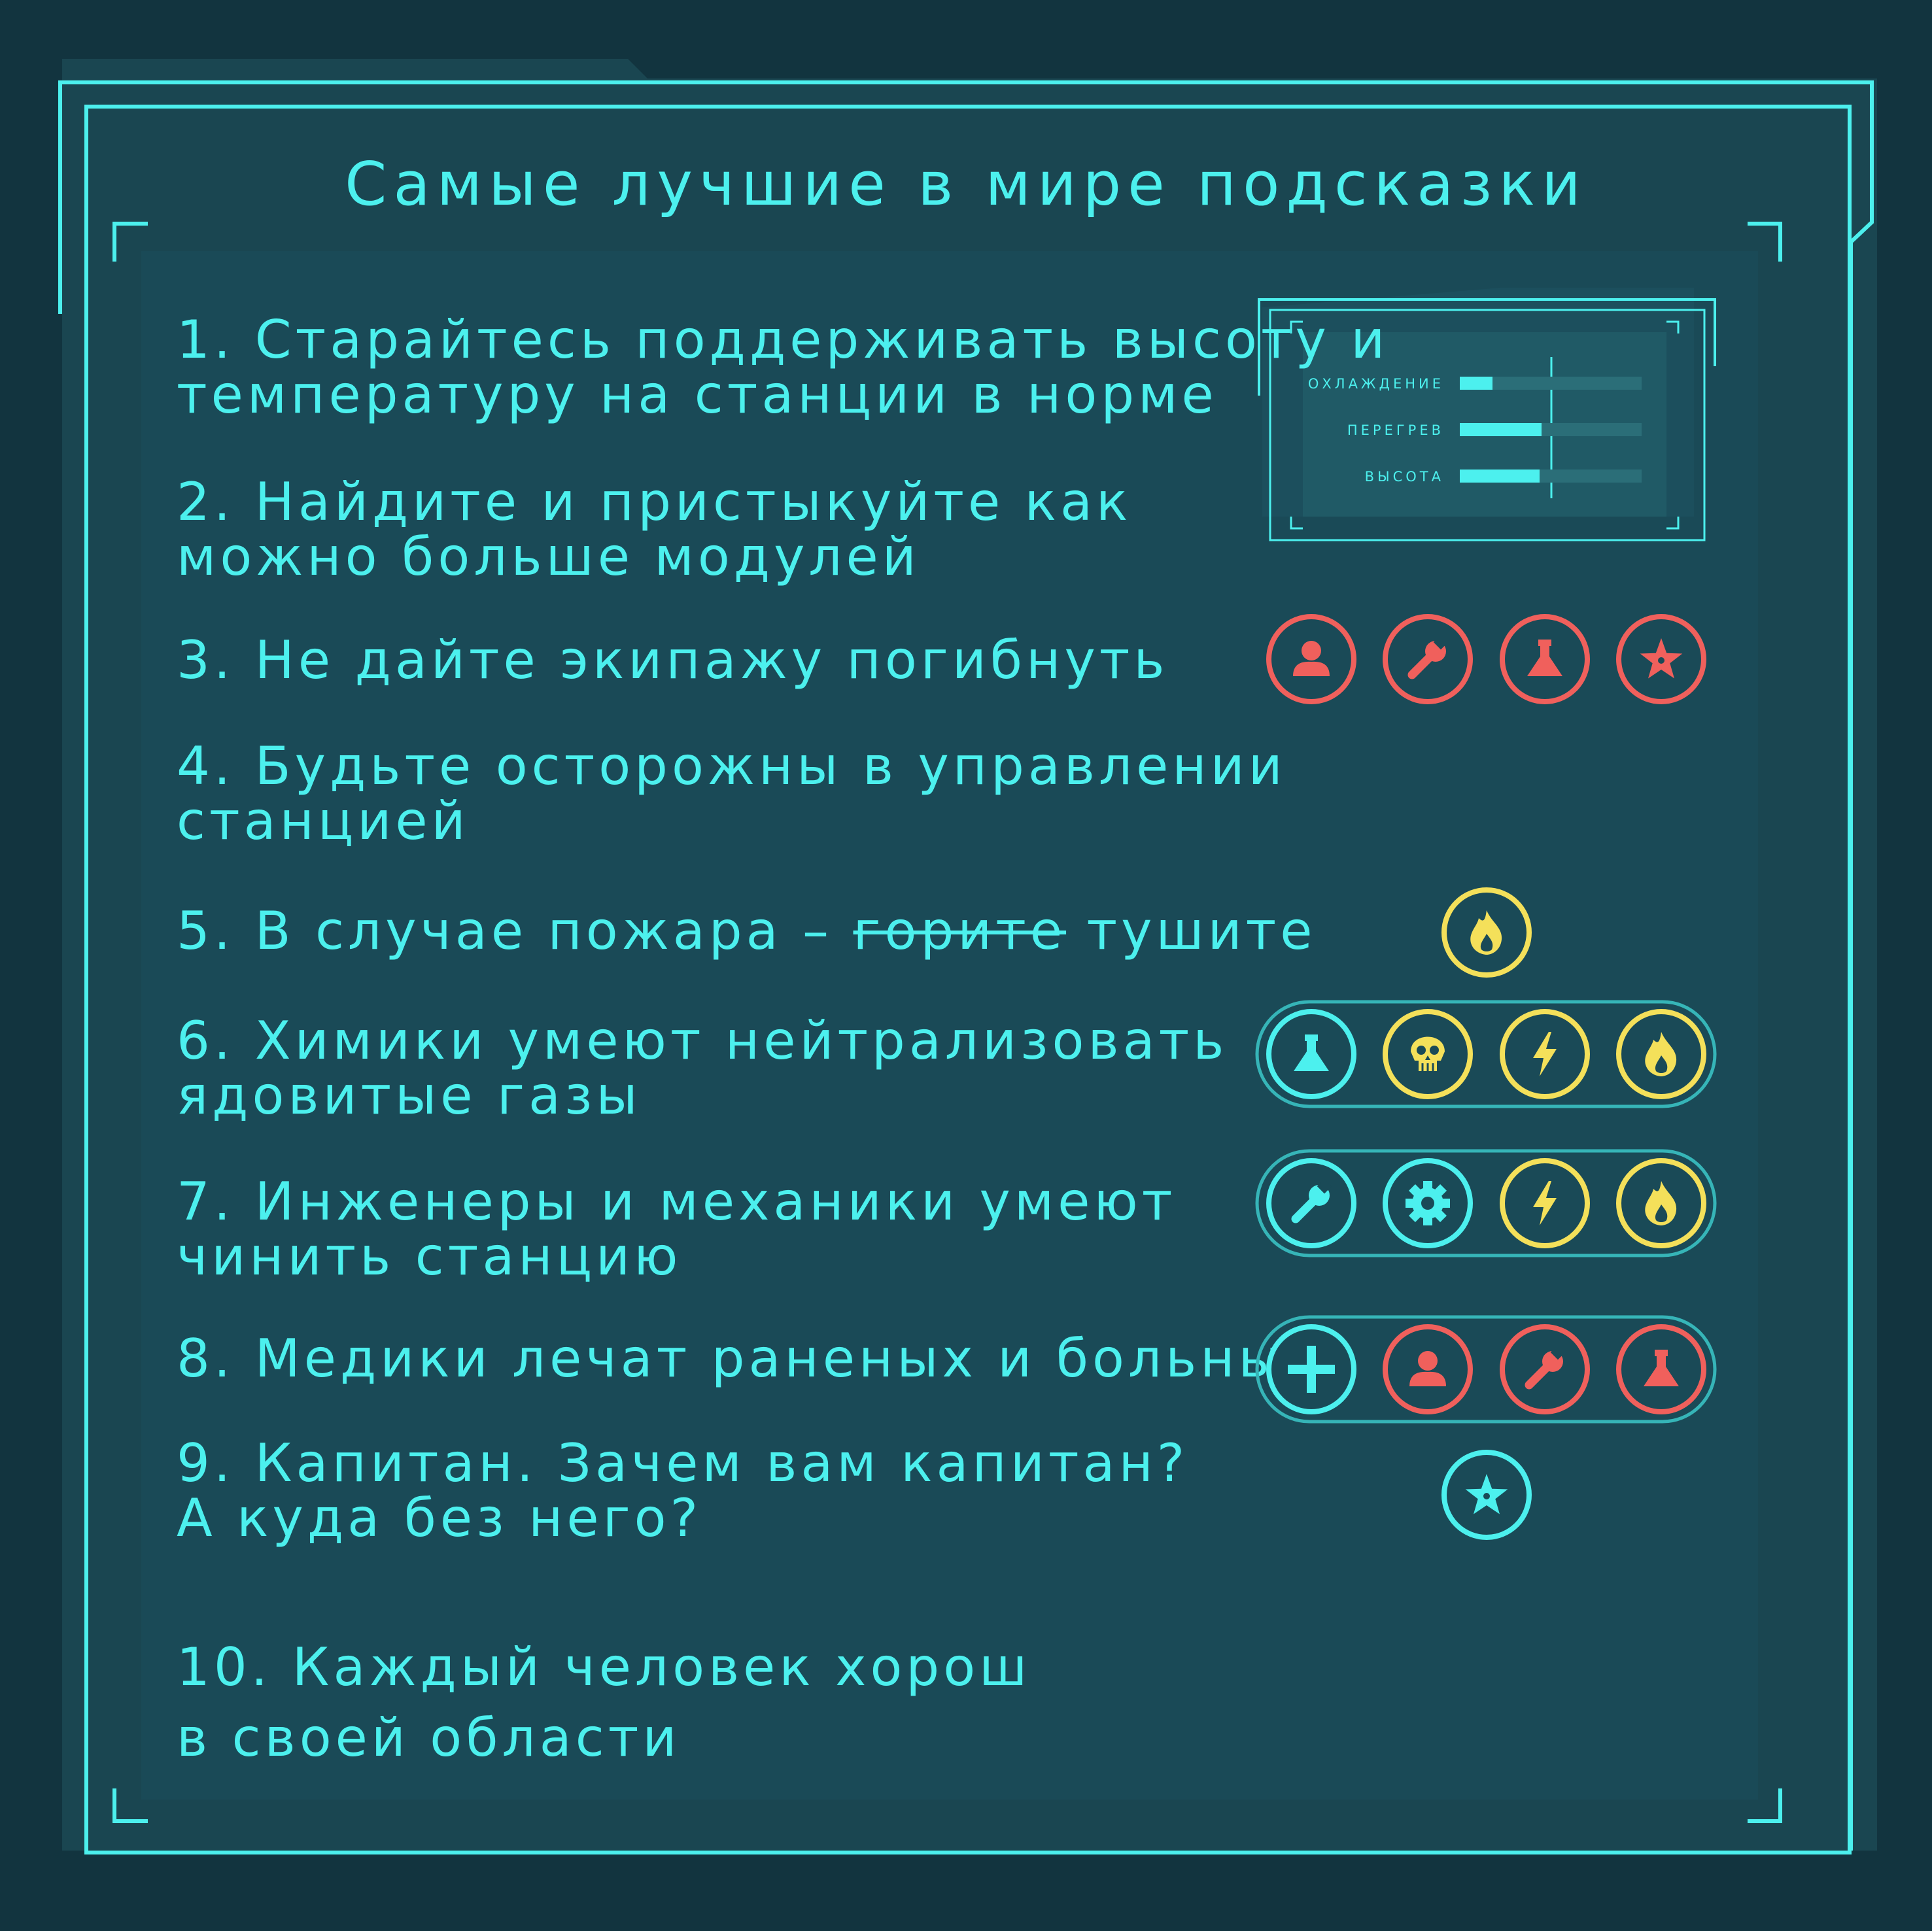 The height and width of the screenshot is (1931, 1932). What do you see at coordinates (1486, 659) in the screenshot?
I see `icon-row-crew` at bounding box center [1486, 659].